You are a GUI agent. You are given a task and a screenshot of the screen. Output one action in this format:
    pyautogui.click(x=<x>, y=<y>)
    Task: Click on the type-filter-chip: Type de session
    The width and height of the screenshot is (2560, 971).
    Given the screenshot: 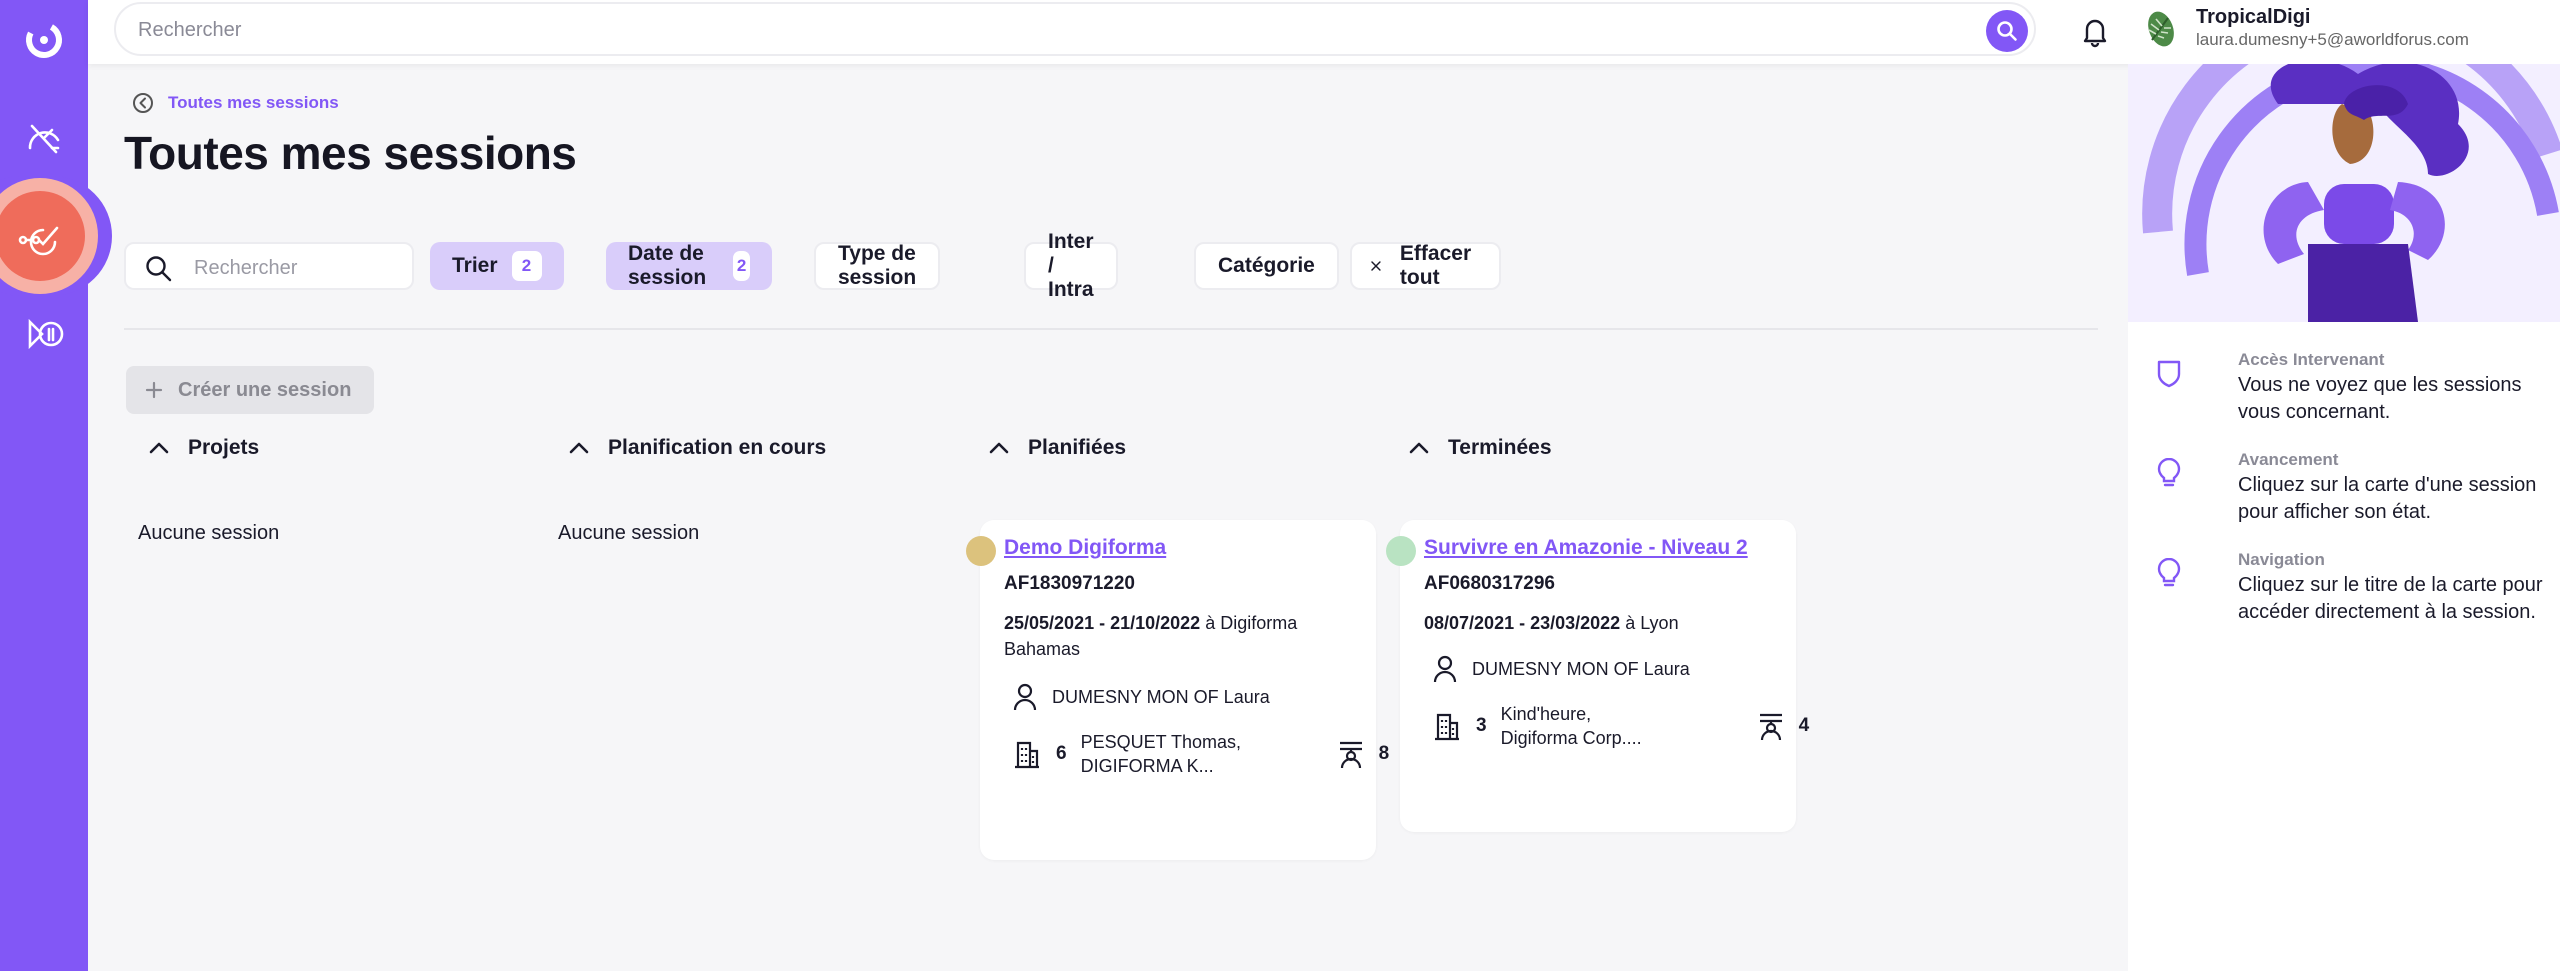 What is the action you would take?
    pyautogui.click(x=877, y=266)
    